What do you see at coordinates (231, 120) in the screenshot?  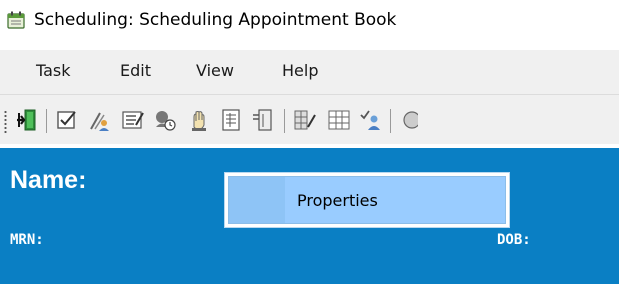 I see `document-grid-icon` at bounding box center [231, 120].